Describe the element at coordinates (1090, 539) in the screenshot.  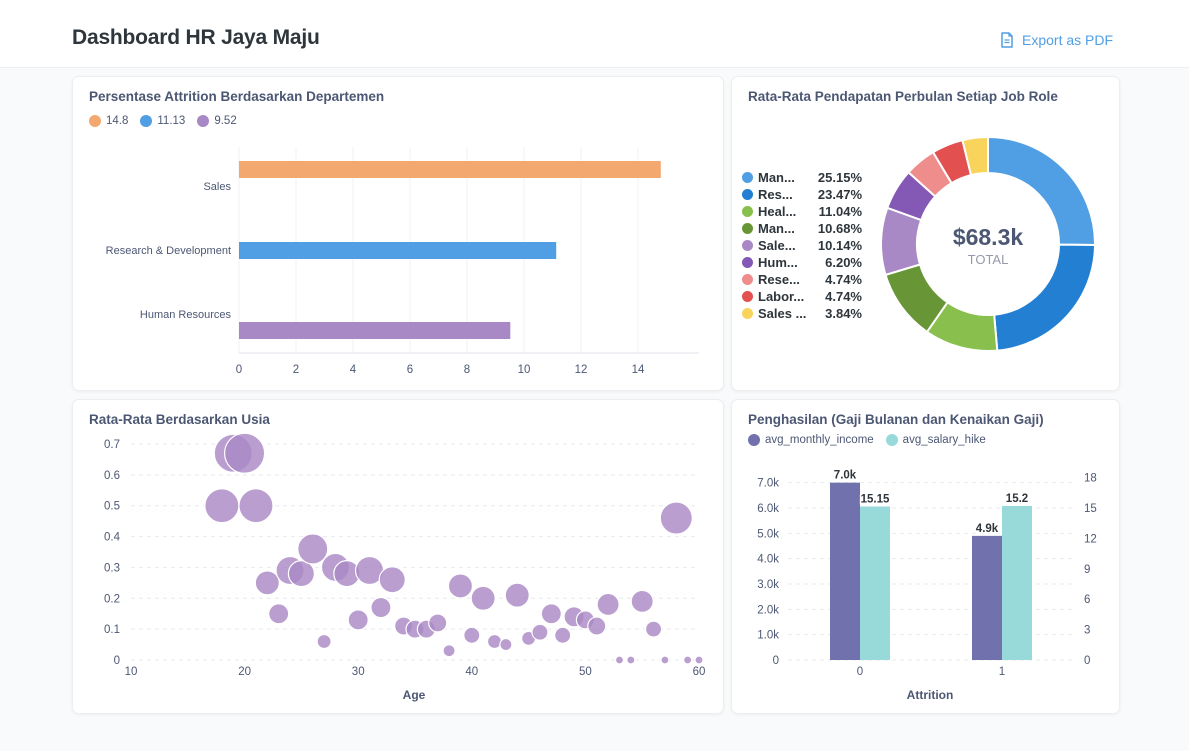
I see `y-right-tick-label: 12` at that location.